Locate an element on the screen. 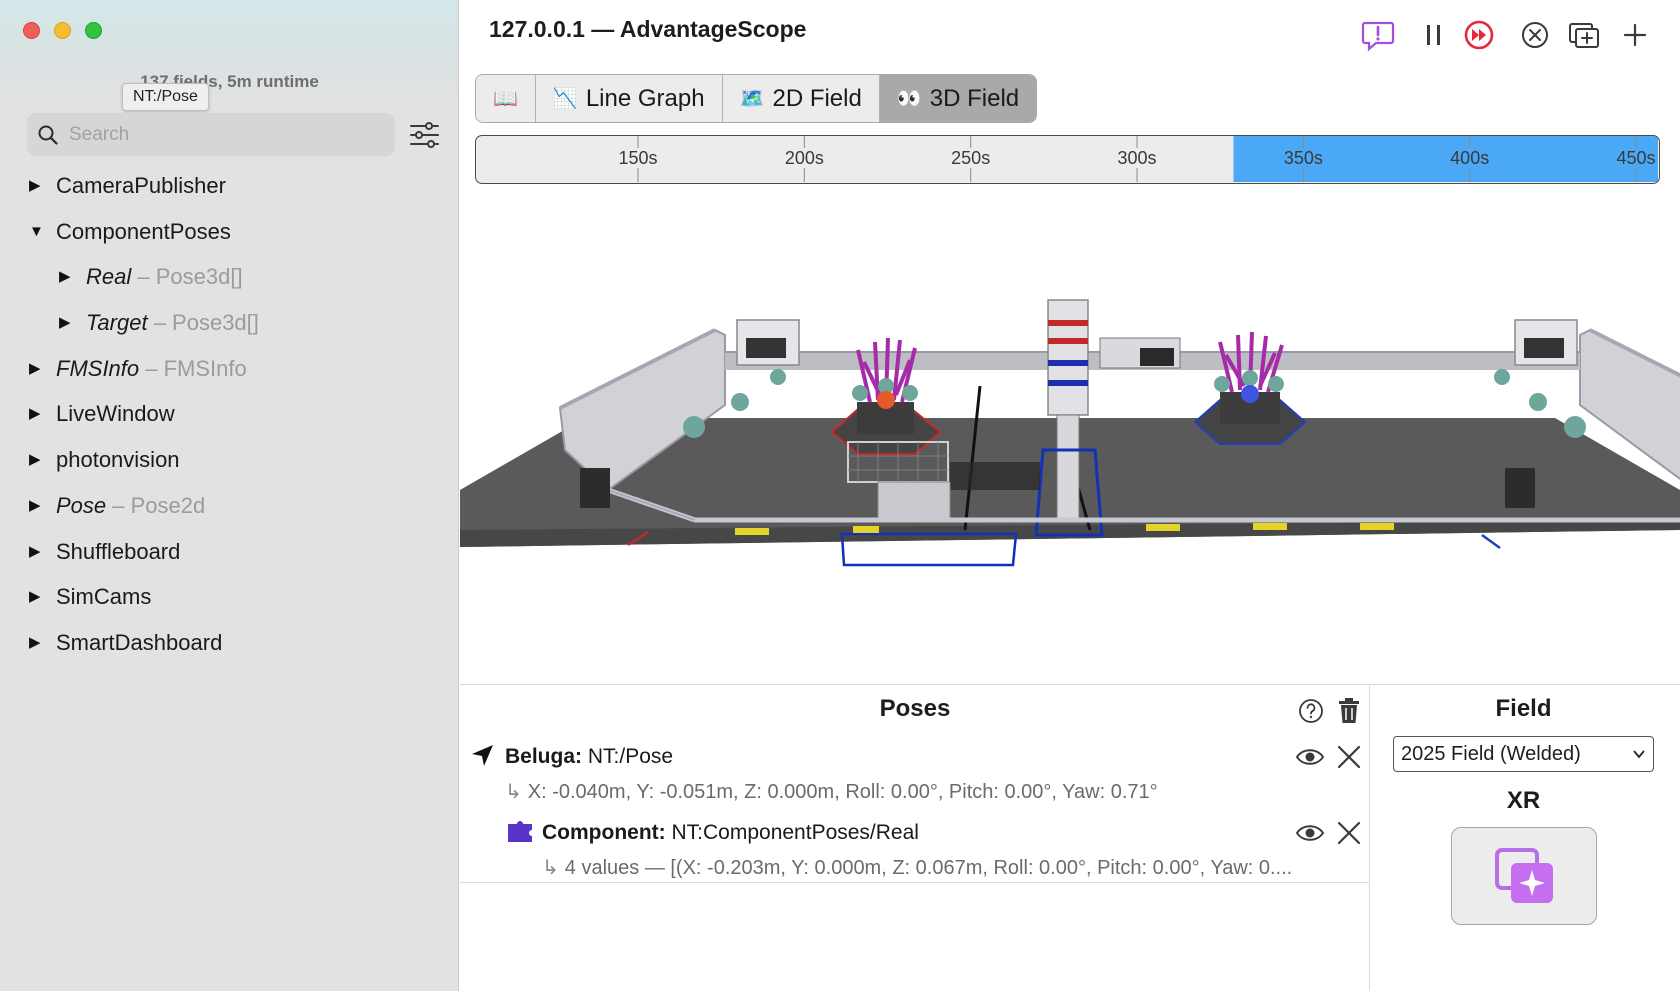 This screenshot has height=991, width=1680. new-window-icon is located at coordinates (1584, 35).